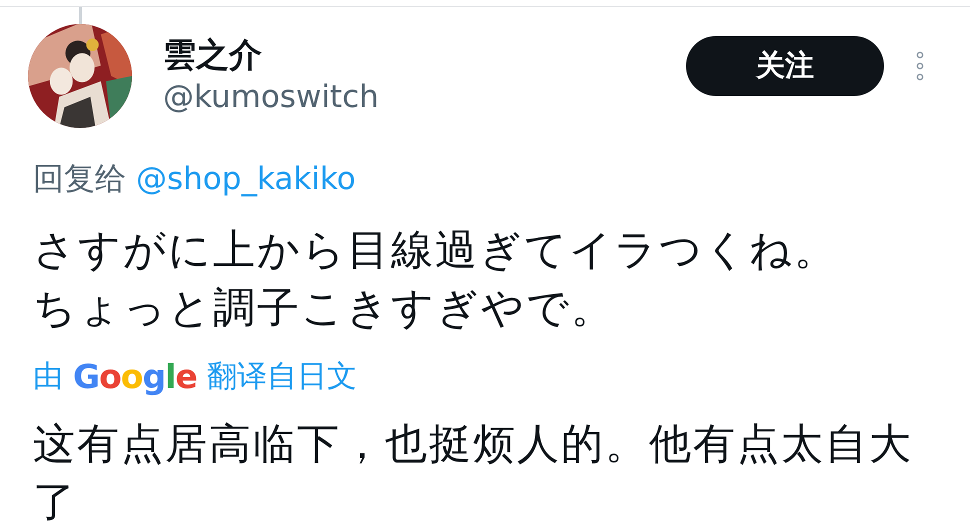 This screenshot has height=527, width=970. What do you see at coordinates (246, 179) in the screenshot?
I see `reply-handle-link: @shop_kakiko` at bounding box center [246, 179].